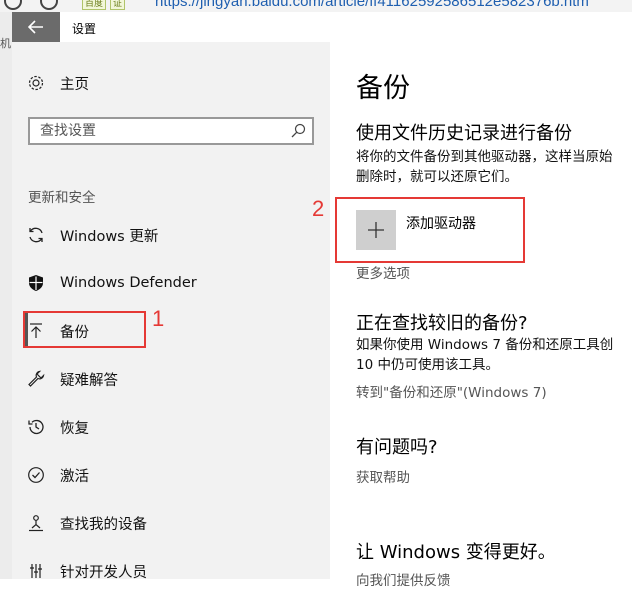 The image size is (632, 589). I want to click on annotation-number-1: 1, so click(158, 318).